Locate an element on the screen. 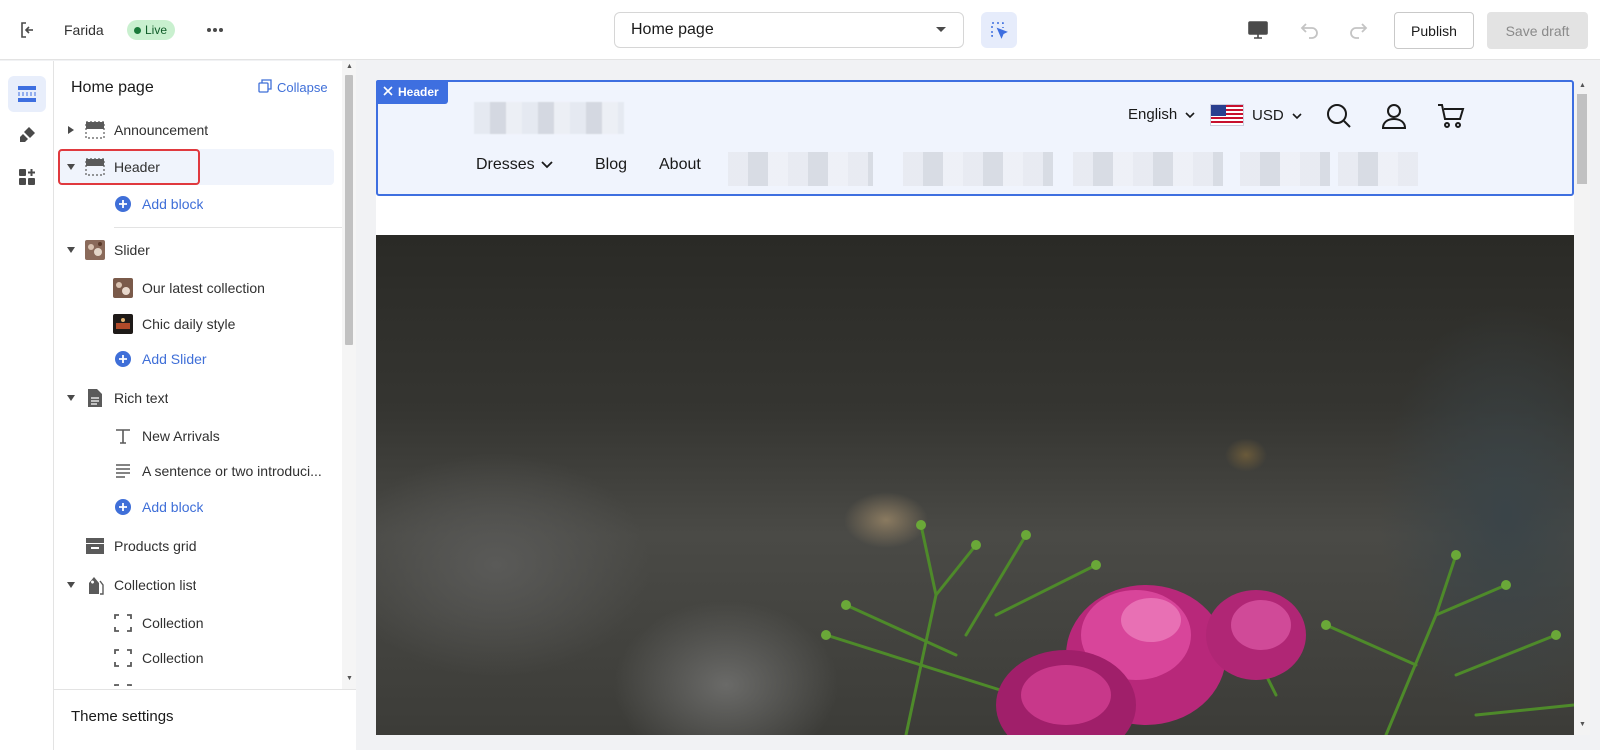 The height and width of the screenshot is (750, 1600). nav-item-about: About is located at coordinates (680, 165).